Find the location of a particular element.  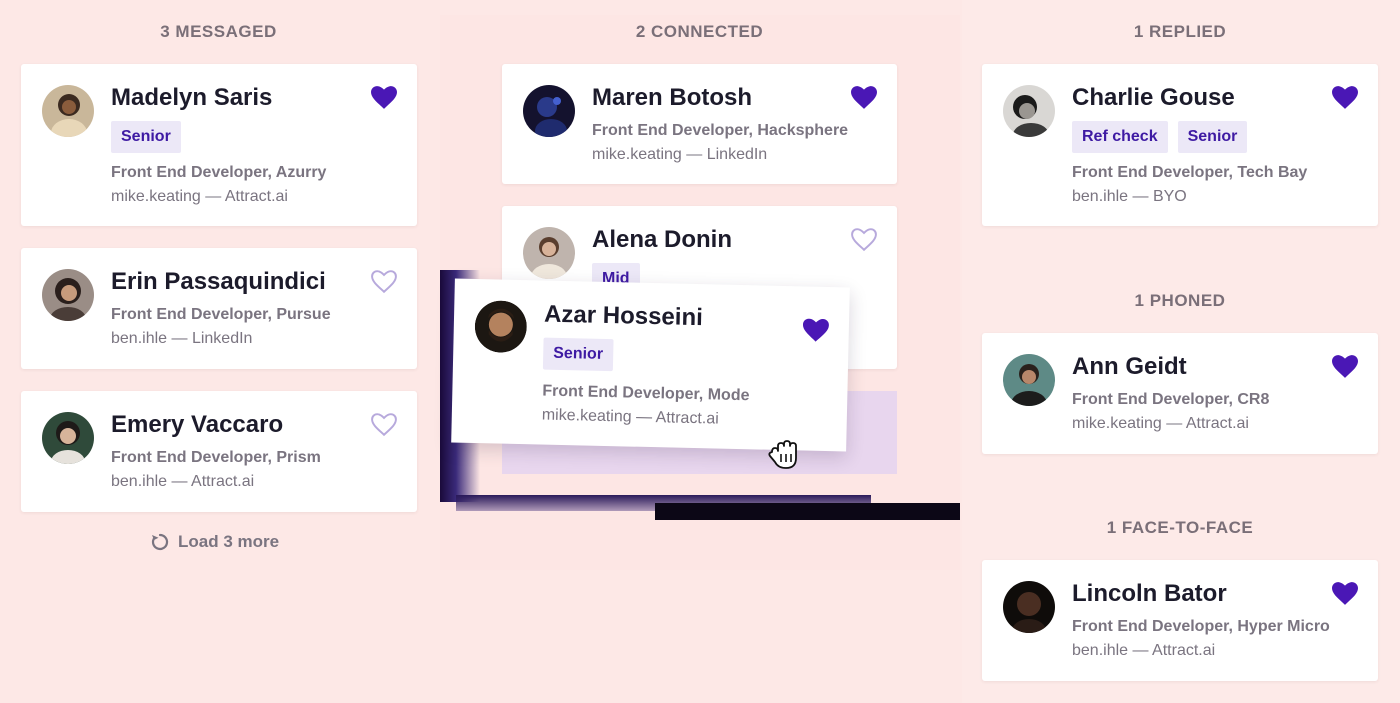

candidate-name: Maren Botosh is located at coordinates (672, 97).